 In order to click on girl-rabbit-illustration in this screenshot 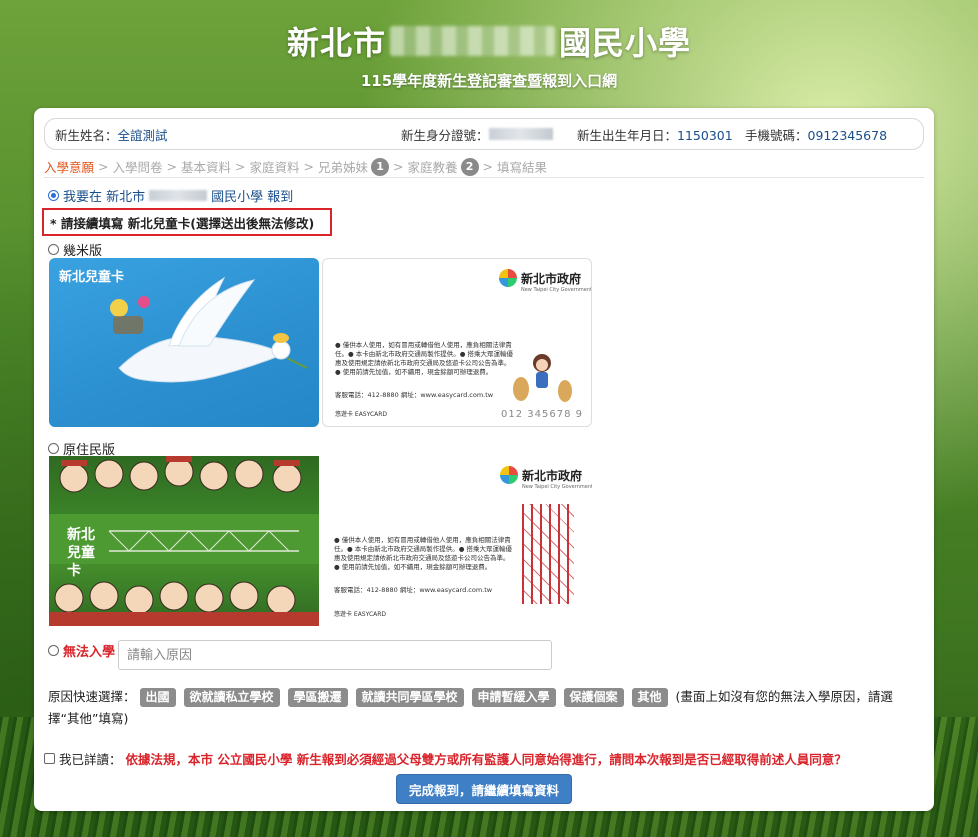, I will do `click(542, 378)`.